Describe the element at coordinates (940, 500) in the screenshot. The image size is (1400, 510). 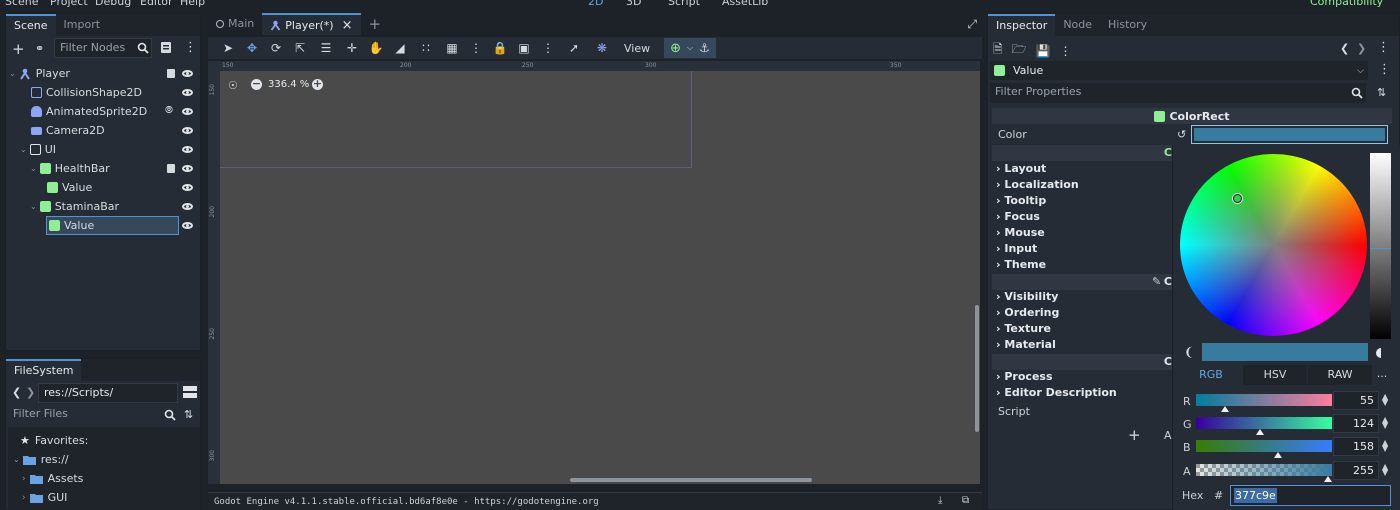
I see `expand-bottom-icon: ⤓` at that location.